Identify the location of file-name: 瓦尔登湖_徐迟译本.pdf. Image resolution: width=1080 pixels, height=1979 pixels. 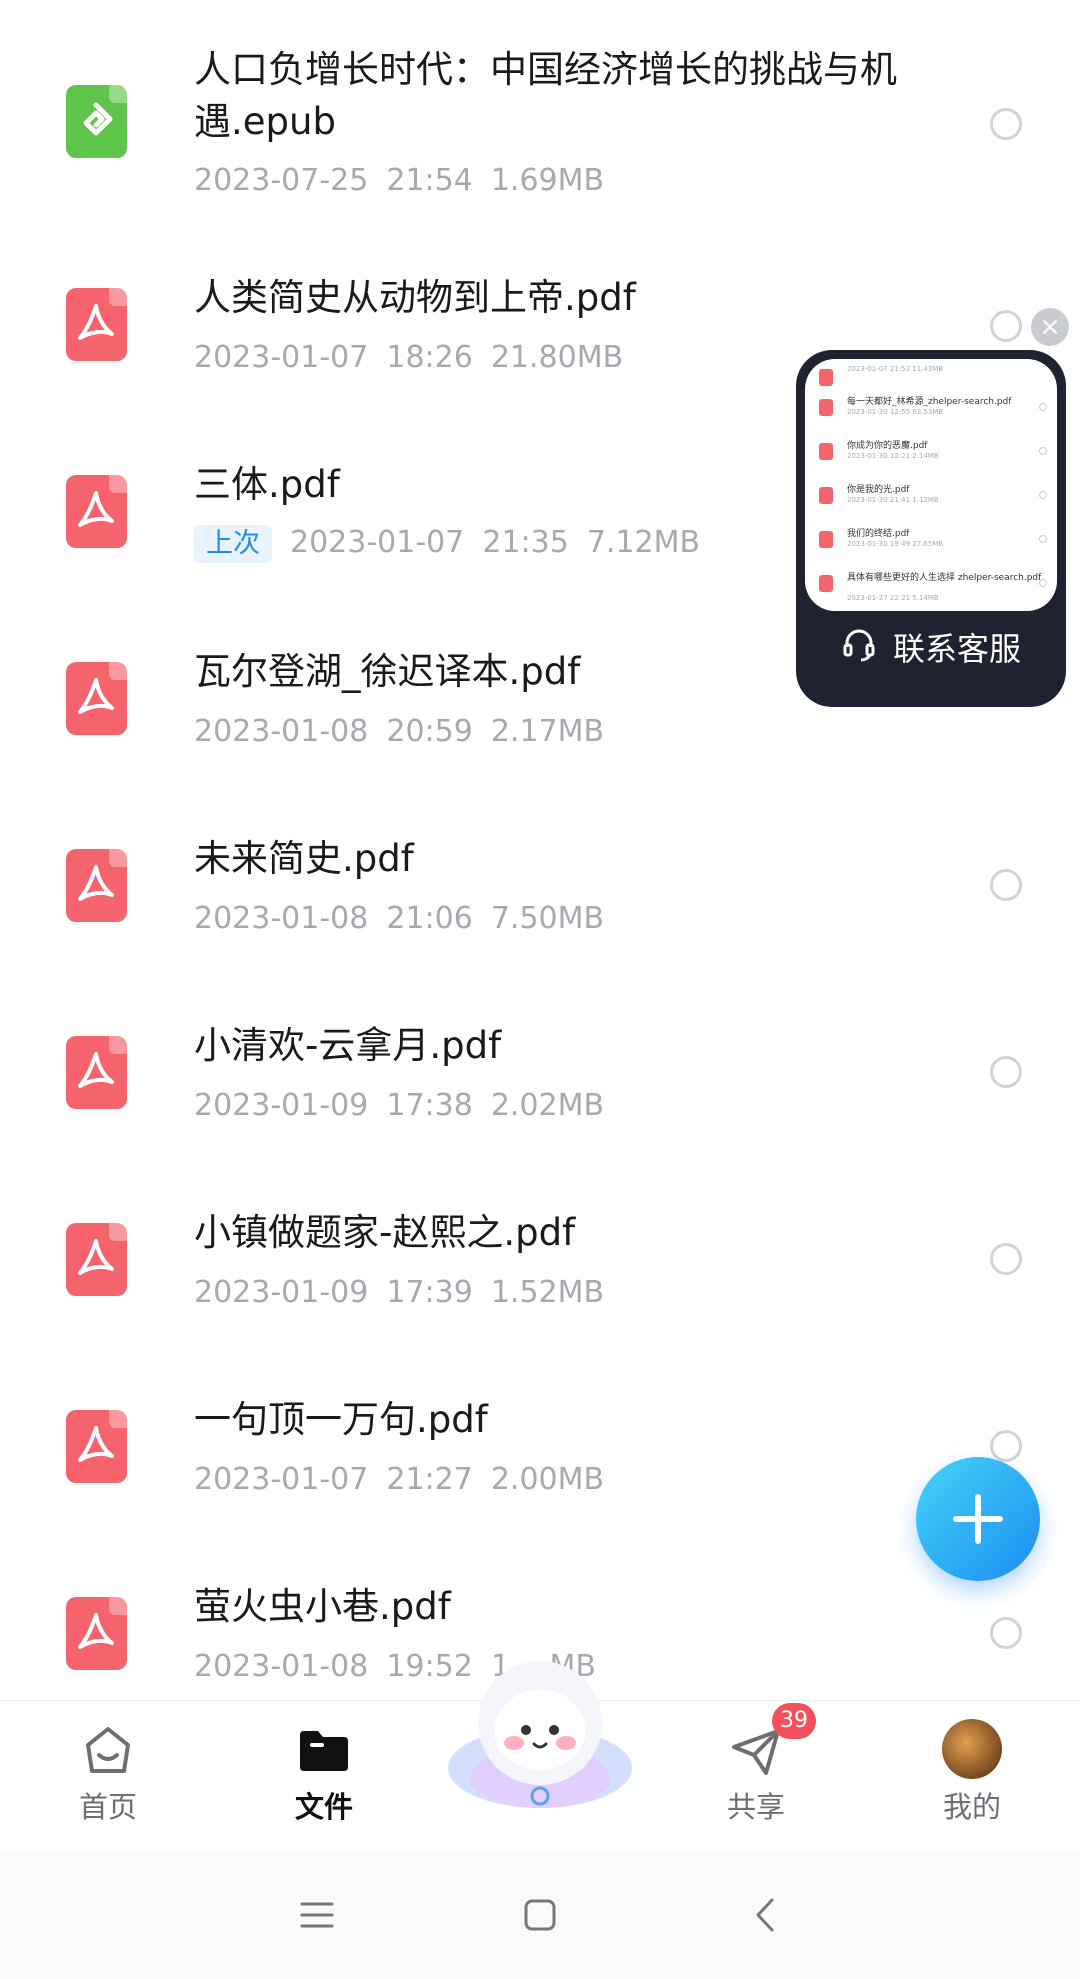
(387, 671).